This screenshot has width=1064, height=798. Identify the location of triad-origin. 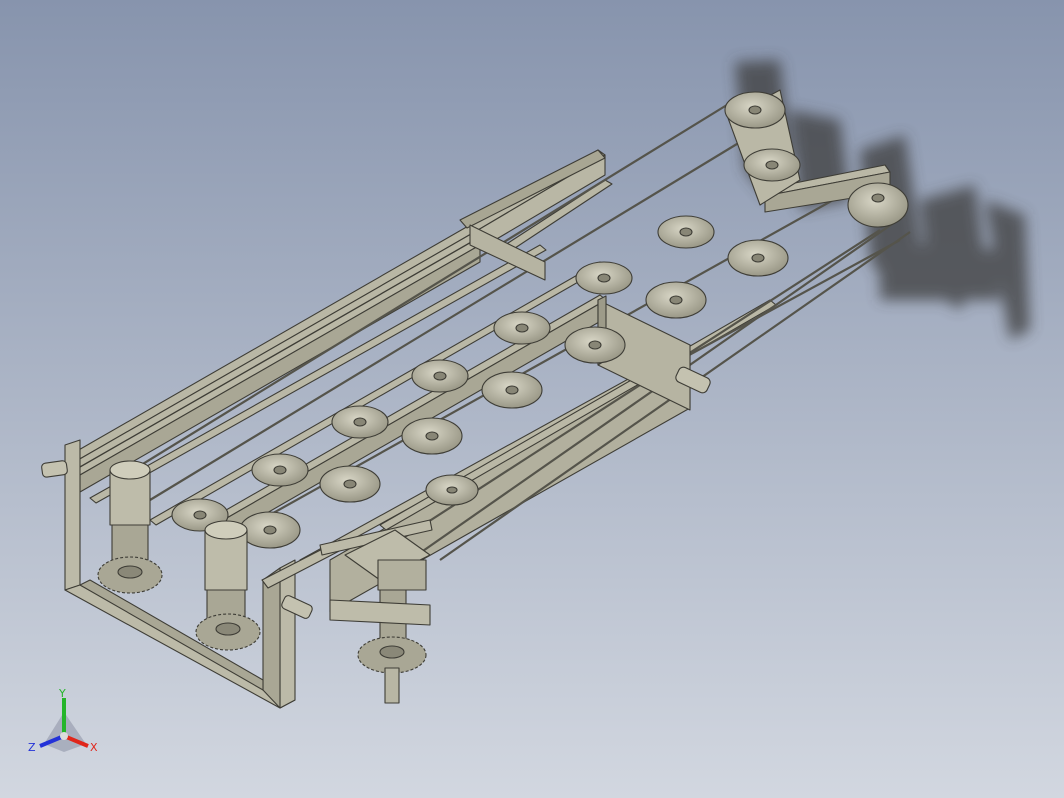
(64, 736).